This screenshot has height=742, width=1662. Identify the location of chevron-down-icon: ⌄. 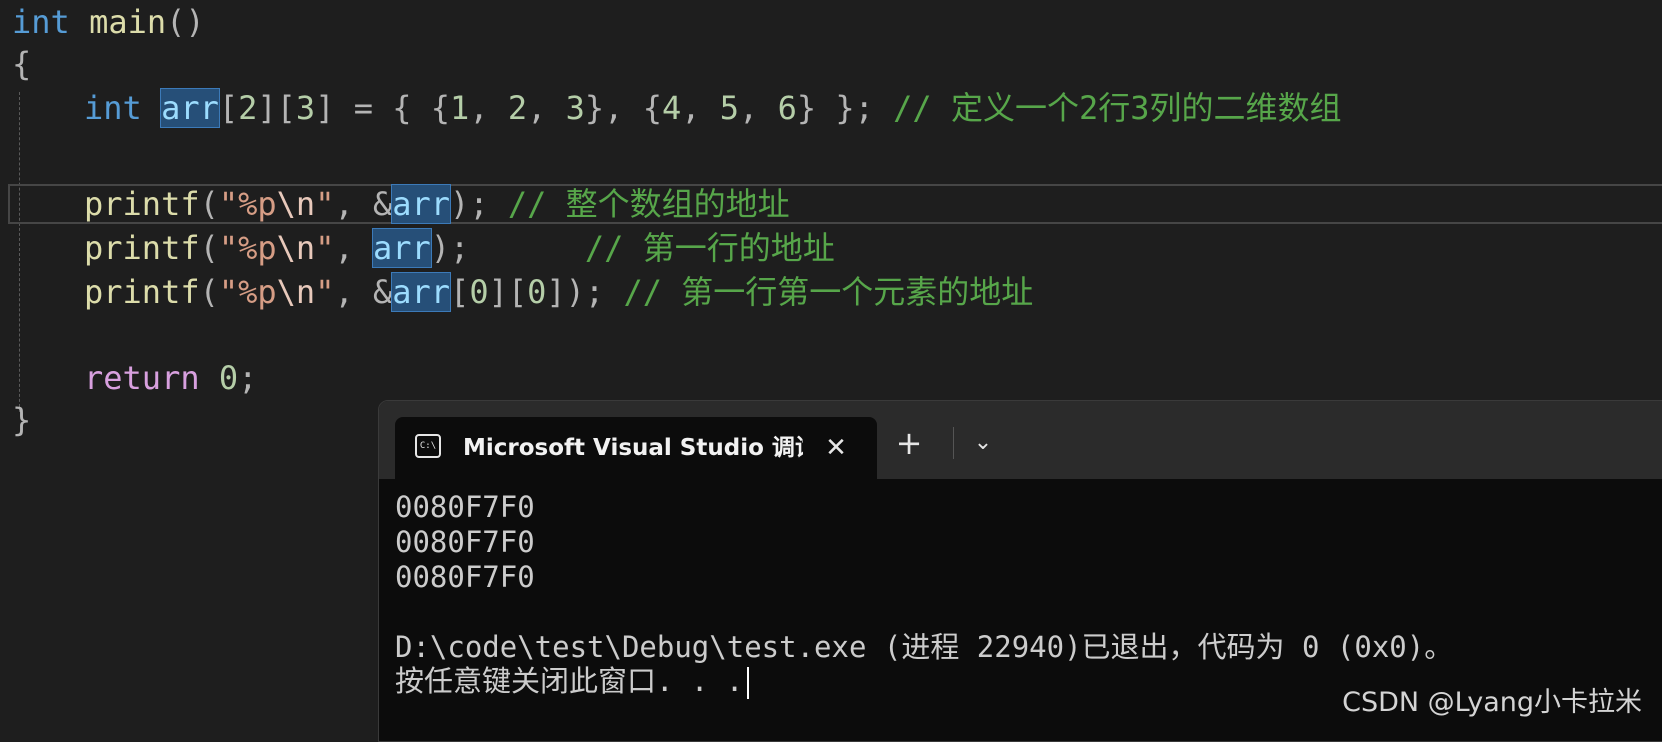
(983, 443).